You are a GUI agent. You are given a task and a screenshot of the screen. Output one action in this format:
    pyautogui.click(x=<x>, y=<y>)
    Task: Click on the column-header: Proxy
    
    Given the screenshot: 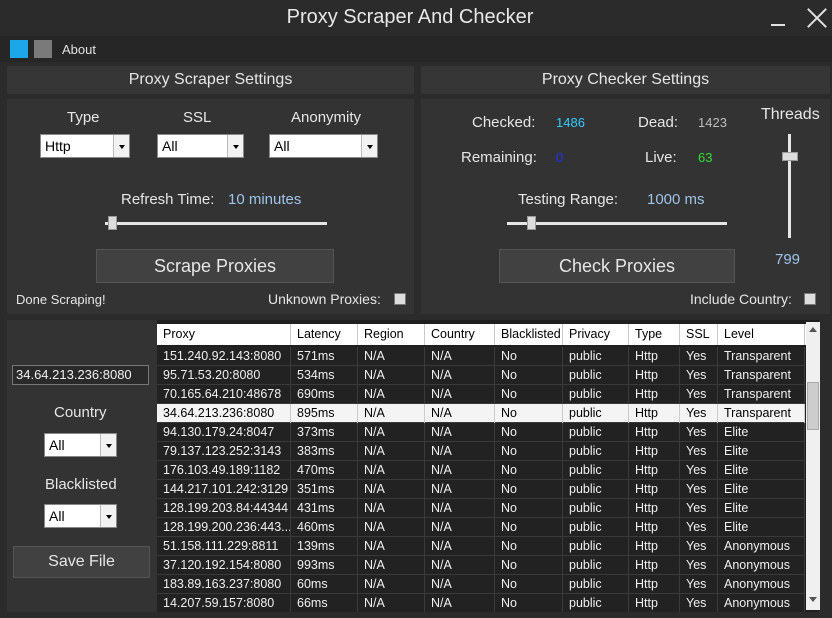 What is the action you would take?
    pyautogui.click(x=224, y=334)
    